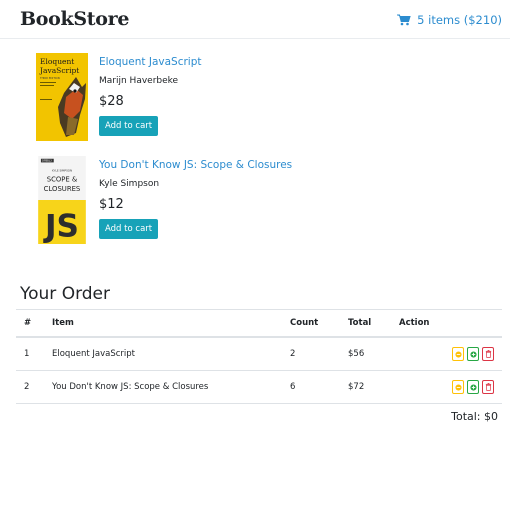  Describe the element at coordinates (365, 387) in the screenshot. I see `row-total: $72` at that location.